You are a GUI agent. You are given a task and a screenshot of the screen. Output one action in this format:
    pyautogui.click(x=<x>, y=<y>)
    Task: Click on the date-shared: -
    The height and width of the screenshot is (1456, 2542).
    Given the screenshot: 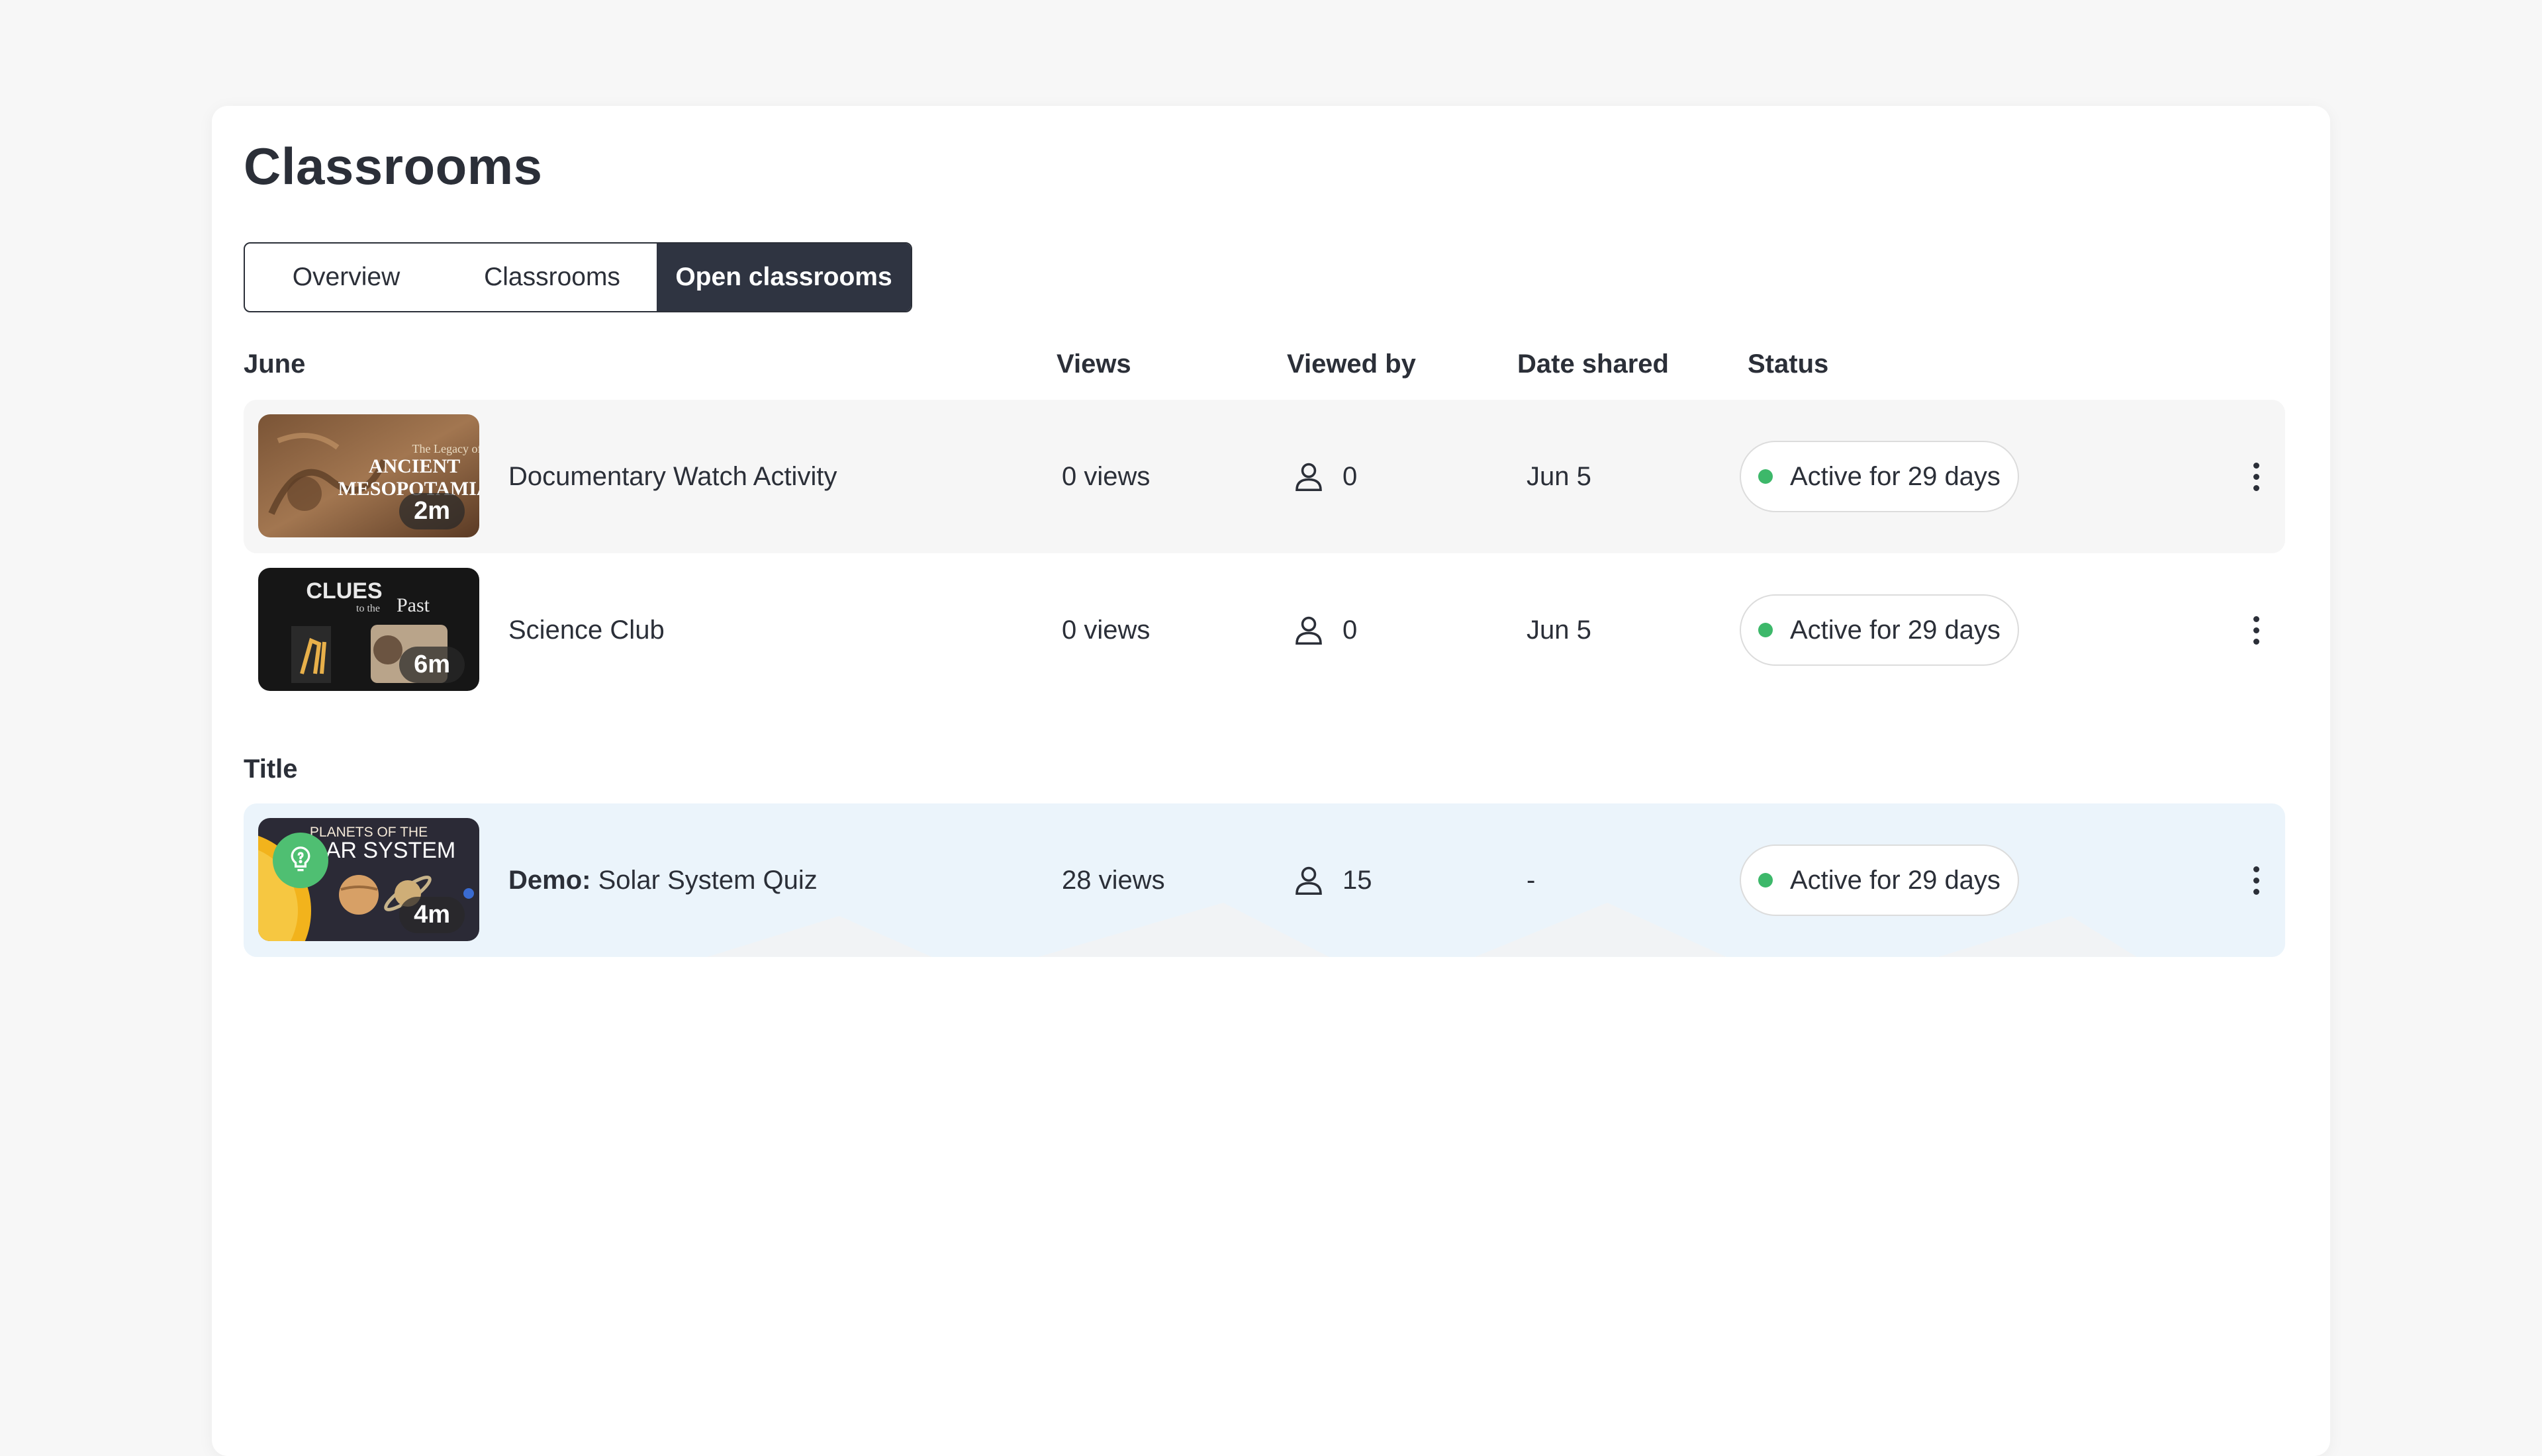 What is the action you would take?
    pyautogui.click(x=1531, y=880)
    